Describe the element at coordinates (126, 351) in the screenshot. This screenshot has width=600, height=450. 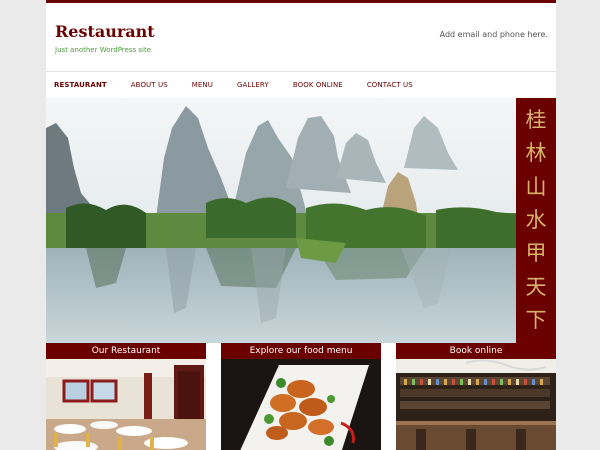
I see `promo-title: Our Restaurant` at that location.